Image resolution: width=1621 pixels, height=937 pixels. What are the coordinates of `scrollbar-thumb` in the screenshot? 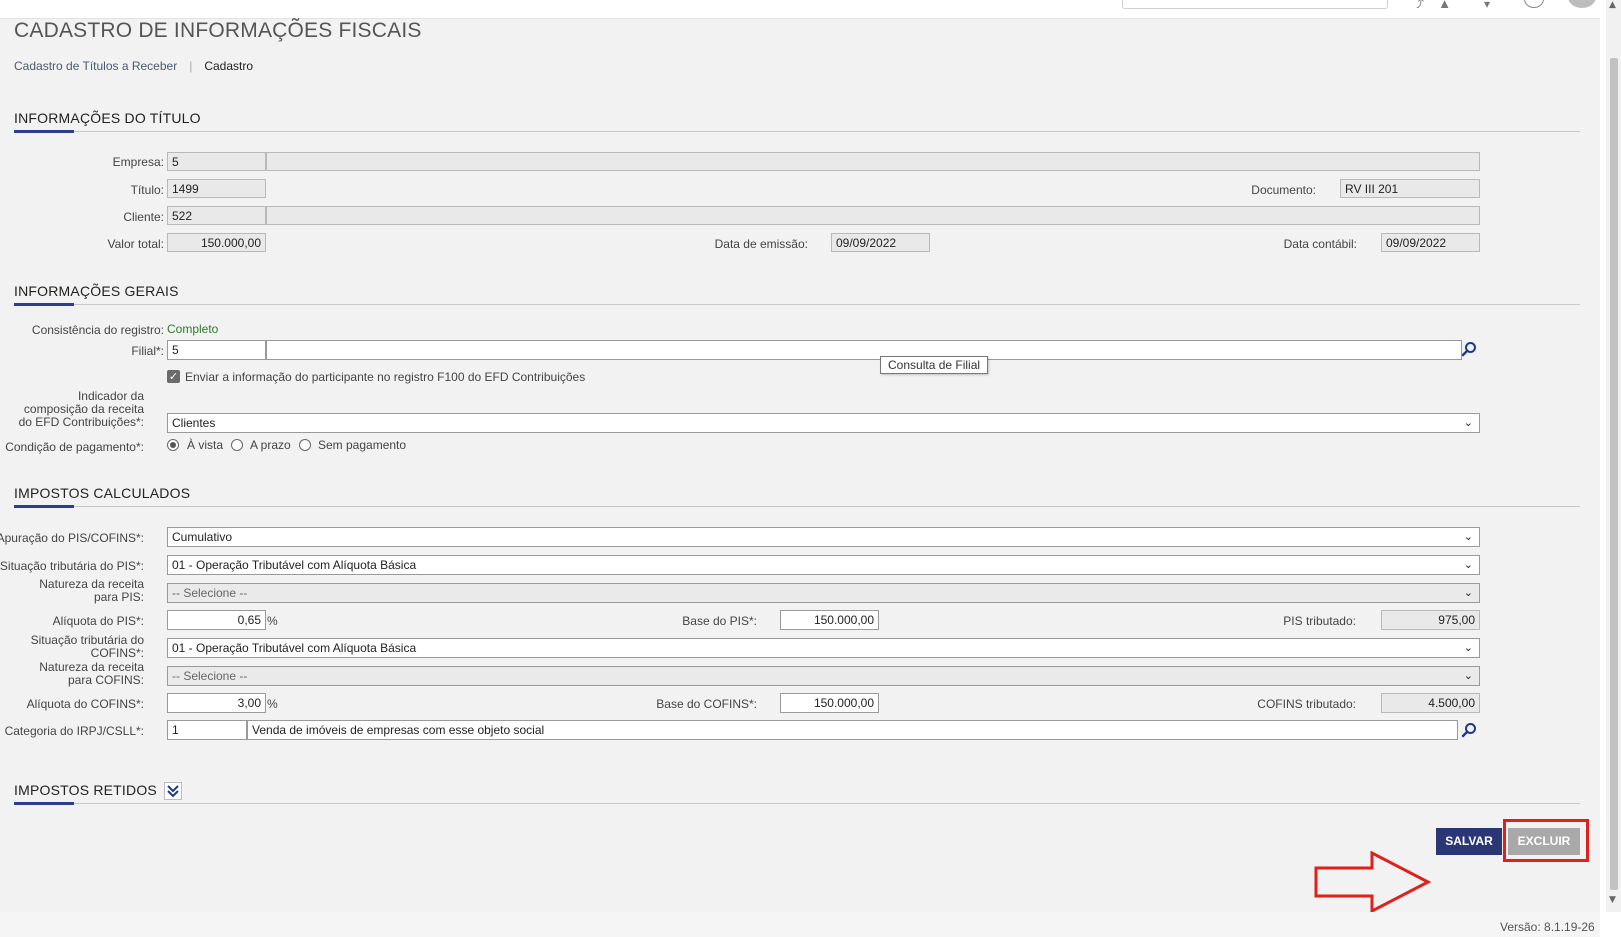 It's located at (1614, 474).